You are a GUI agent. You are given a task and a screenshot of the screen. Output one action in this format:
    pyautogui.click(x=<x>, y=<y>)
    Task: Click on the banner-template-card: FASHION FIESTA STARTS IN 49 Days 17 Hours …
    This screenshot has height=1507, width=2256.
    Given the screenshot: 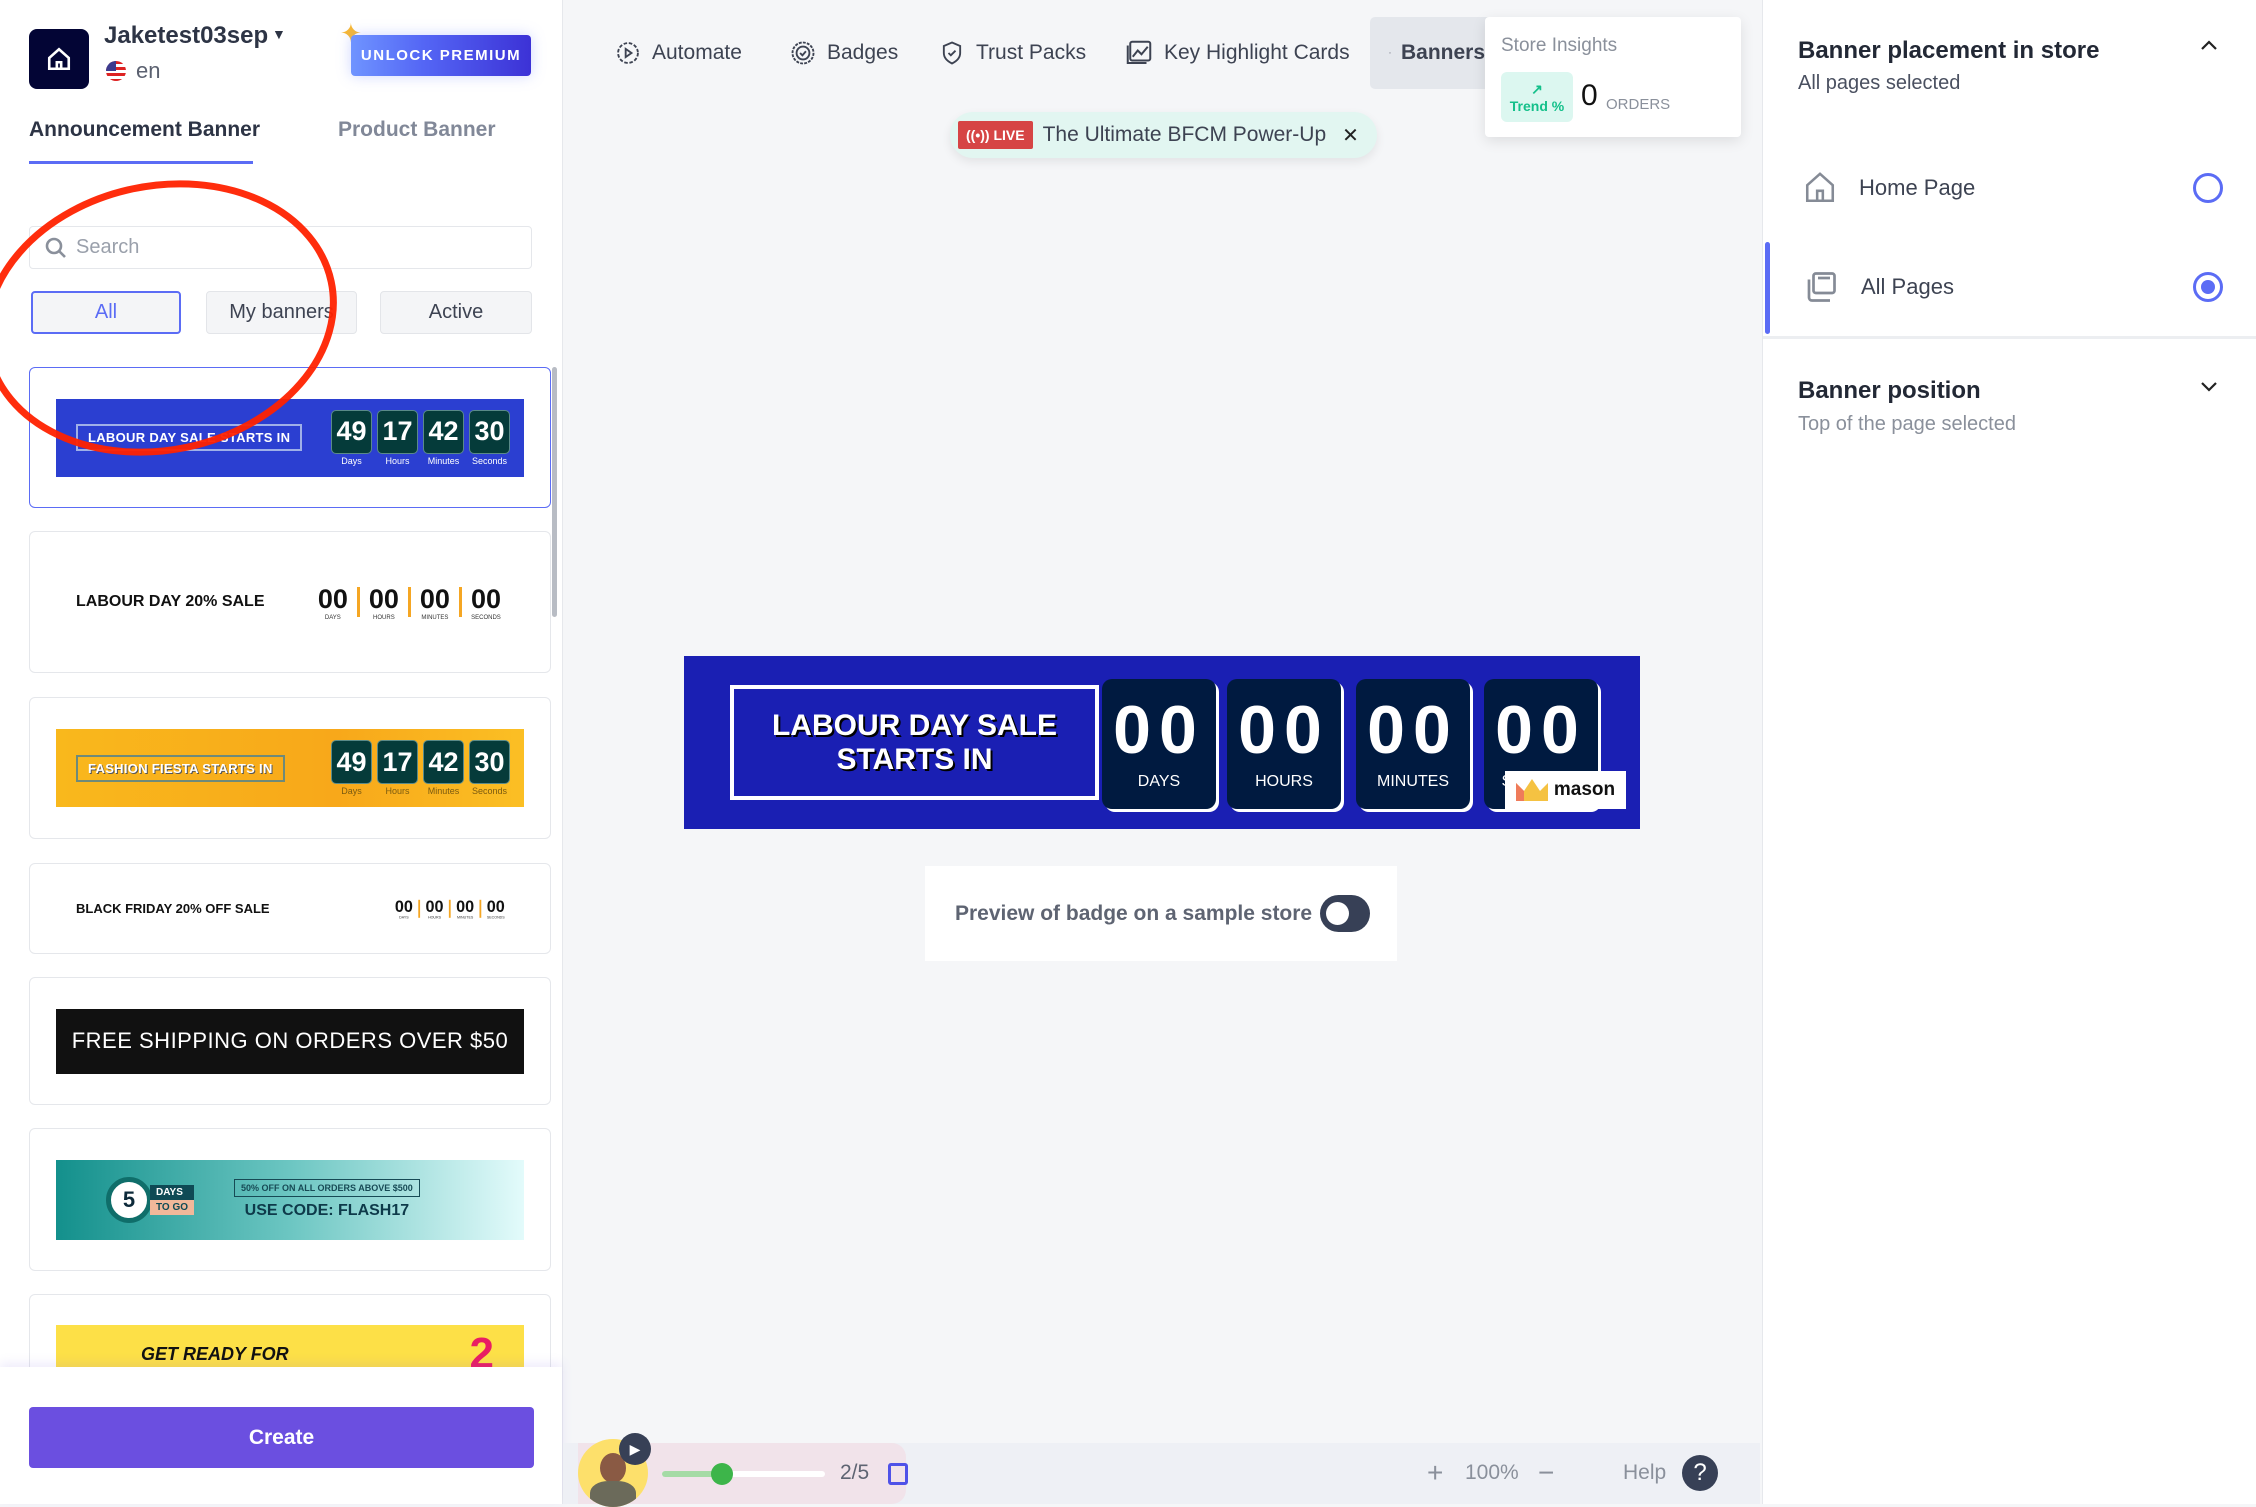 What is the action you would take?
    pyautogui.click(x=290, y=768)
    